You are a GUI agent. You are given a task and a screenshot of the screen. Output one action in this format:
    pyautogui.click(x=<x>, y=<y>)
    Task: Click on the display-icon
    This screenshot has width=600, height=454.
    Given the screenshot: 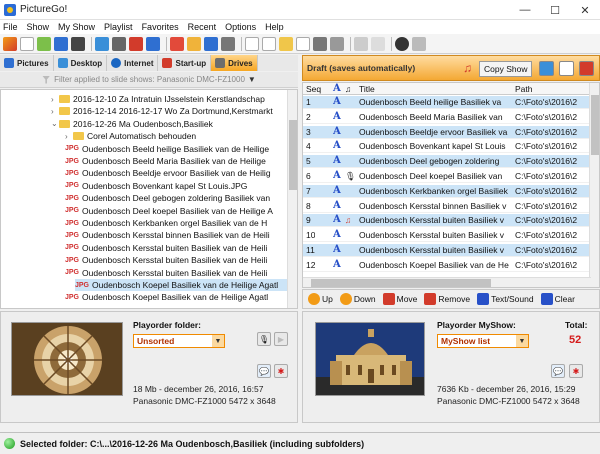 What is the action you would take?
    pyautogui.click(x=546, y=68)
    